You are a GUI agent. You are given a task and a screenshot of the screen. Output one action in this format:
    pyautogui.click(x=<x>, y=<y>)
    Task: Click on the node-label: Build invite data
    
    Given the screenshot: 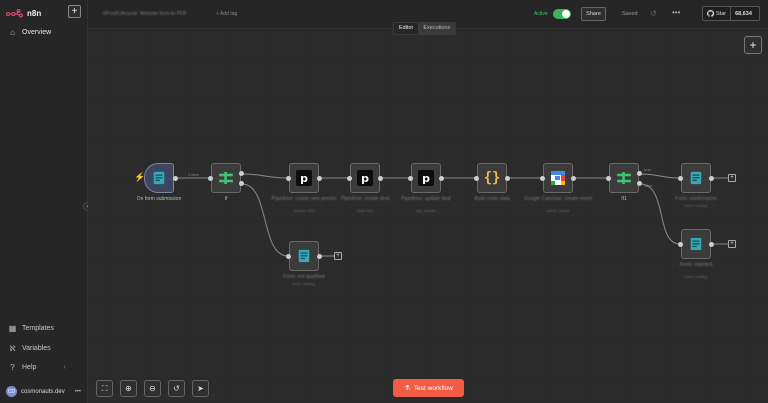 What is the action you would take?
    pyautogui.click(x=492, y=199)
    